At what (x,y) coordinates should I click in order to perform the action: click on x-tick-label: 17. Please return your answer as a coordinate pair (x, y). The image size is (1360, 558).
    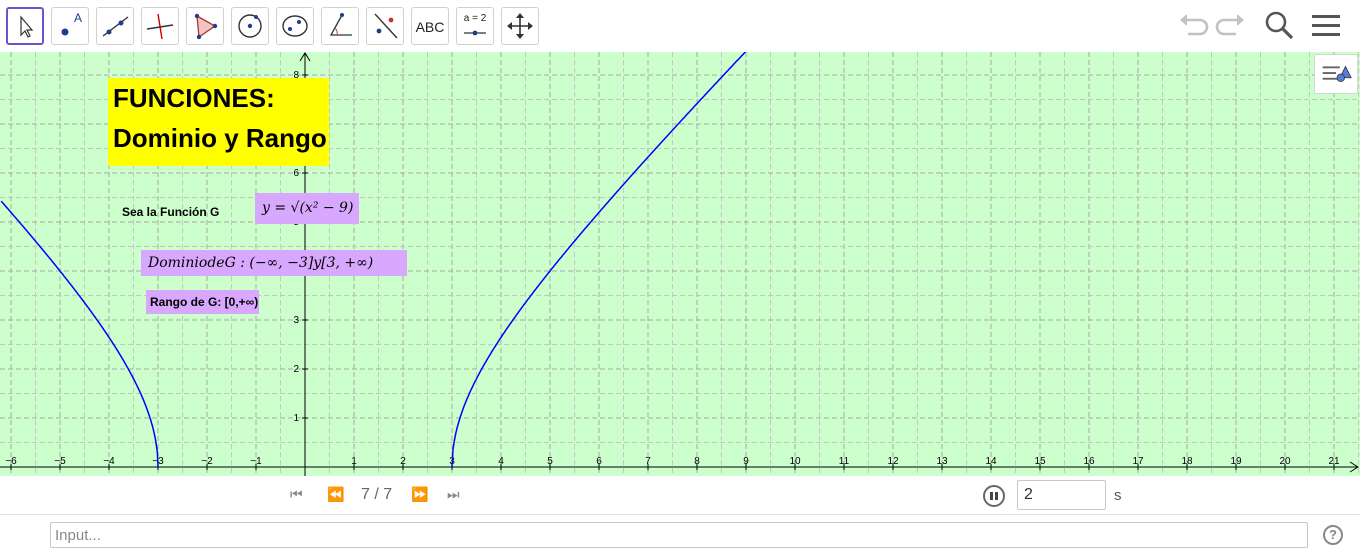
    Looking at the image, I should click on (1138, 461).